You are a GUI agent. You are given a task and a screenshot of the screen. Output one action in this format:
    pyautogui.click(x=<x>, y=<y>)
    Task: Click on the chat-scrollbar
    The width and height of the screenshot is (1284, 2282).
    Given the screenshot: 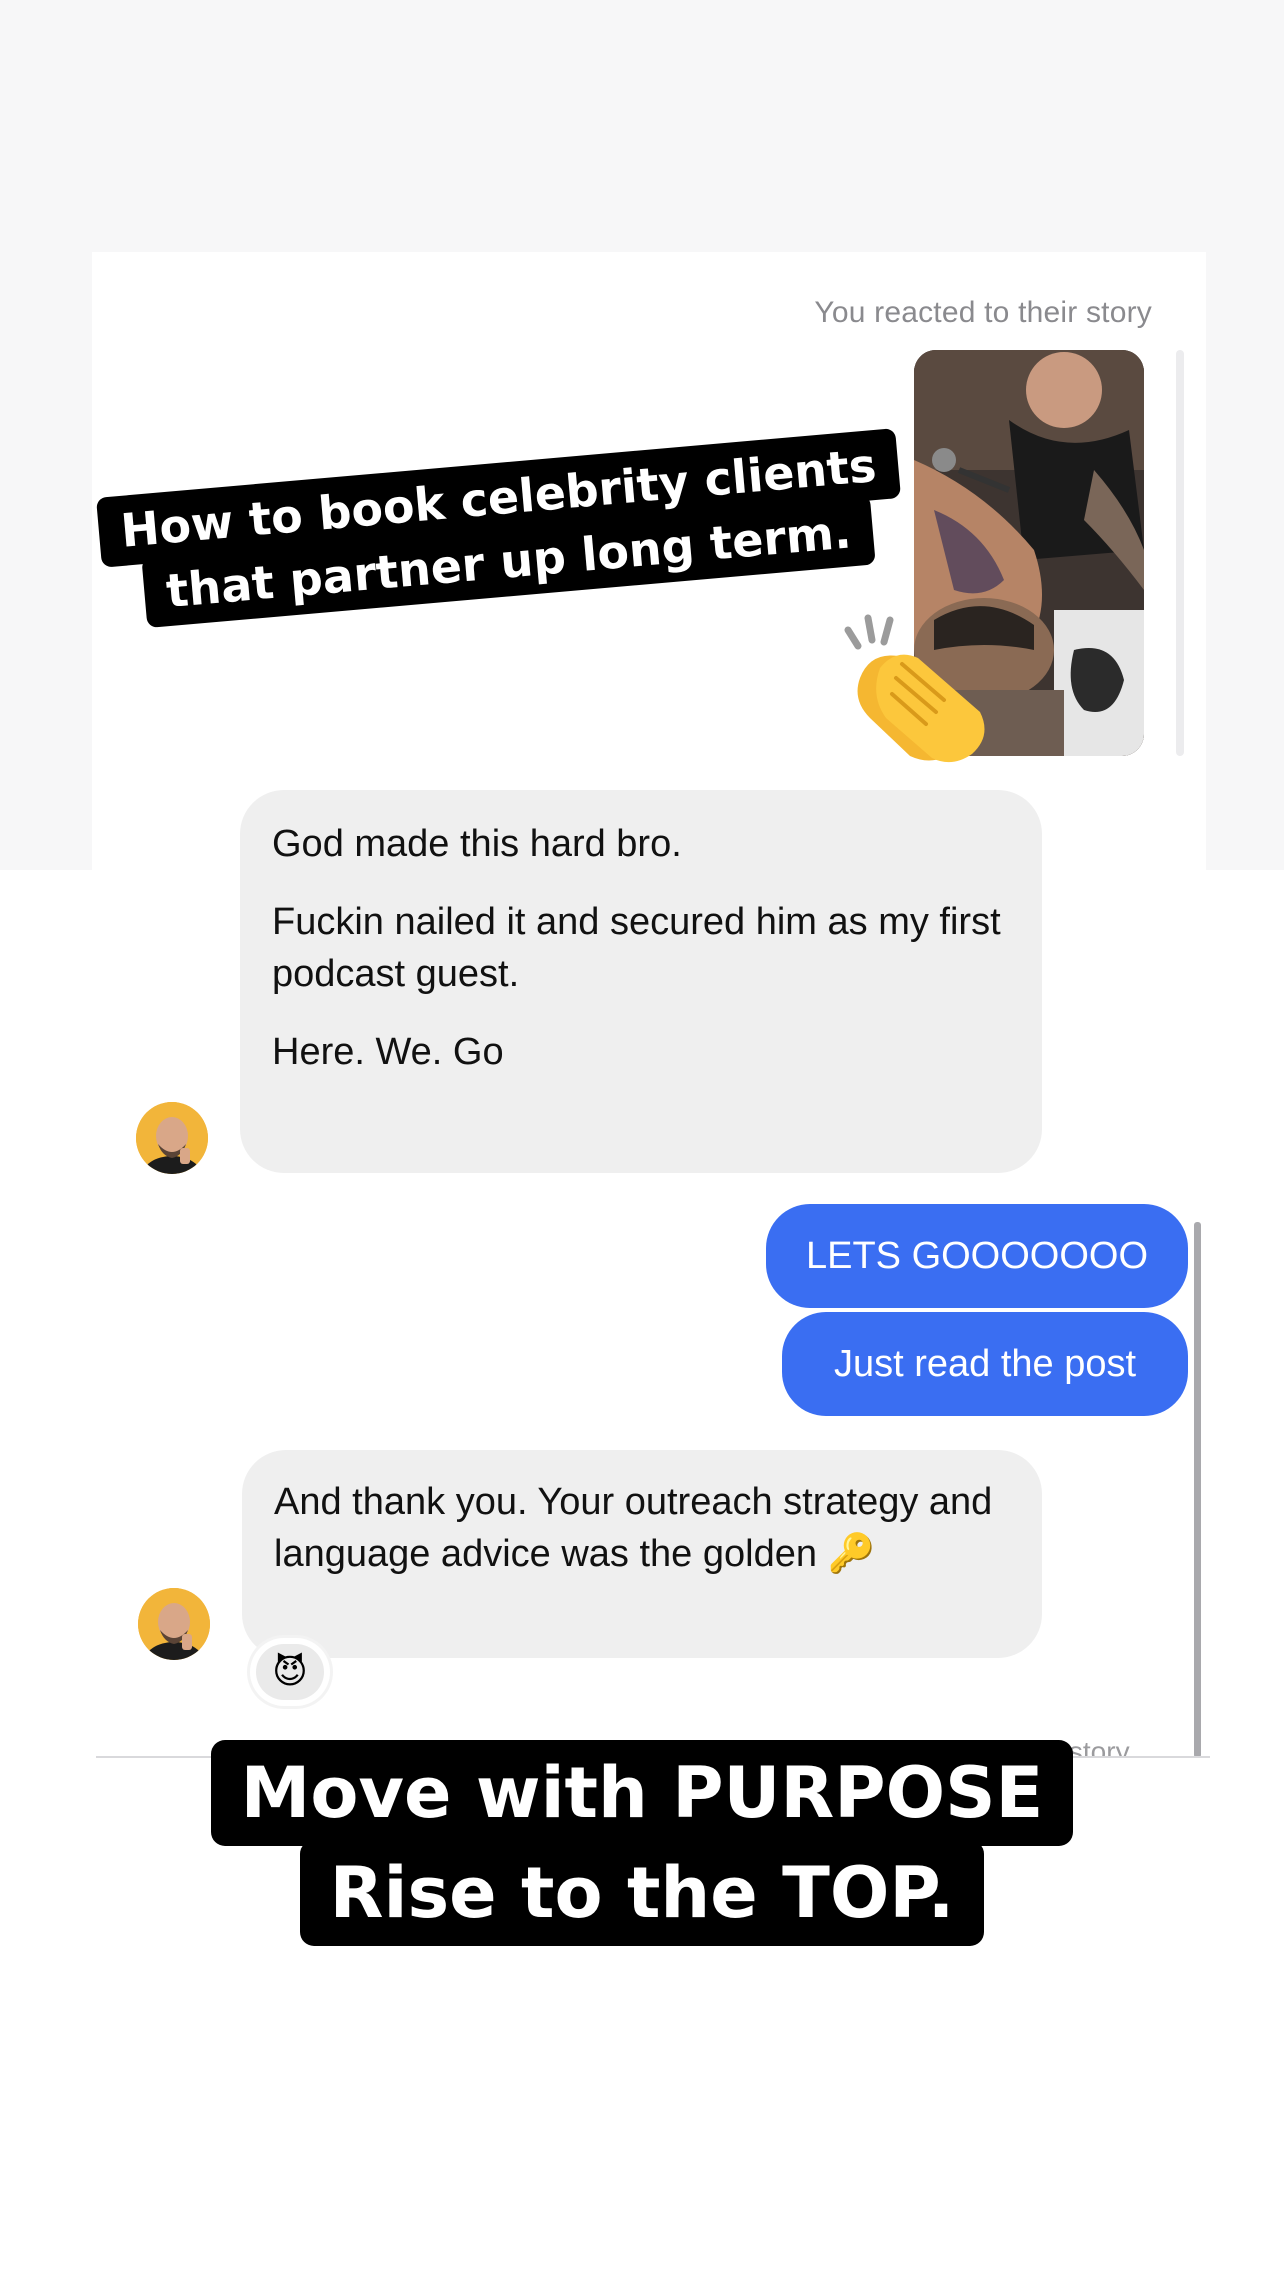 What is the action you would take?
    pyautogui.click(x=1197, y=1490)
    